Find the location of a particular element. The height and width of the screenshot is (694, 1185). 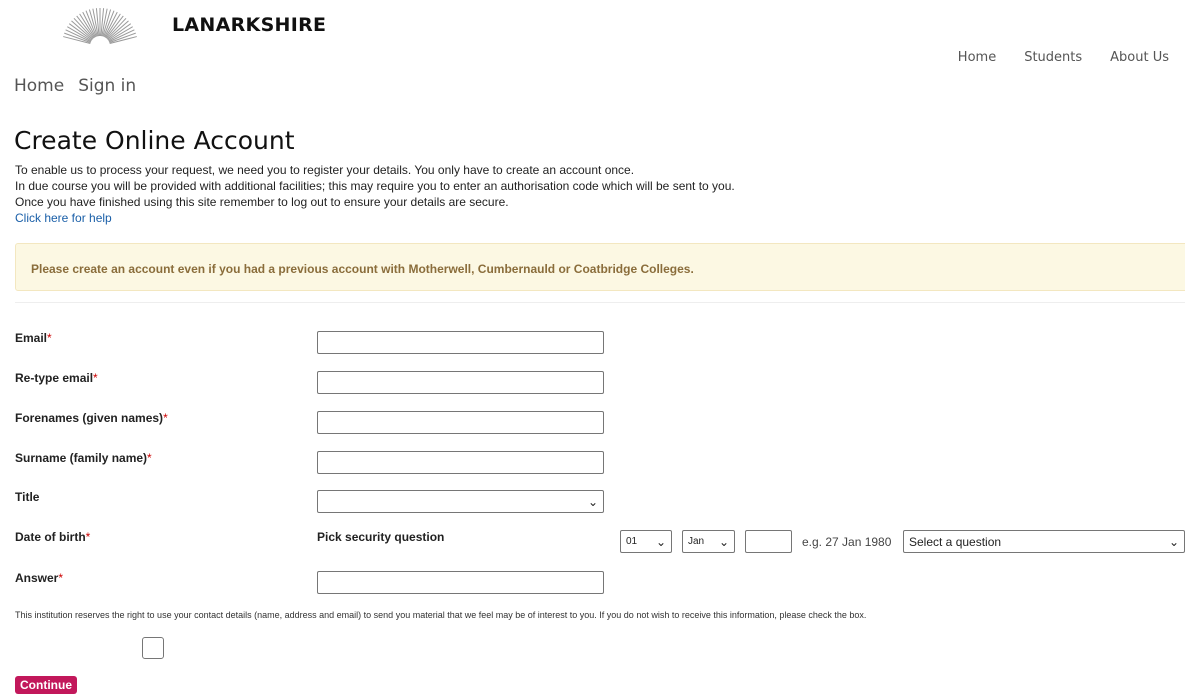

retype-email-input is located at coordinates (460, 382).